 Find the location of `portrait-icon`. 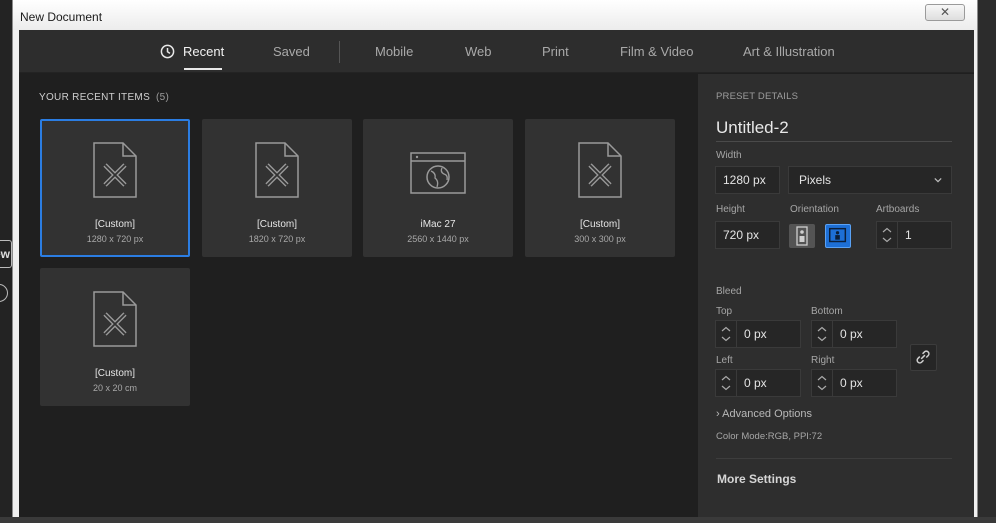

portrait-icon is located at coordinates (802, 236).